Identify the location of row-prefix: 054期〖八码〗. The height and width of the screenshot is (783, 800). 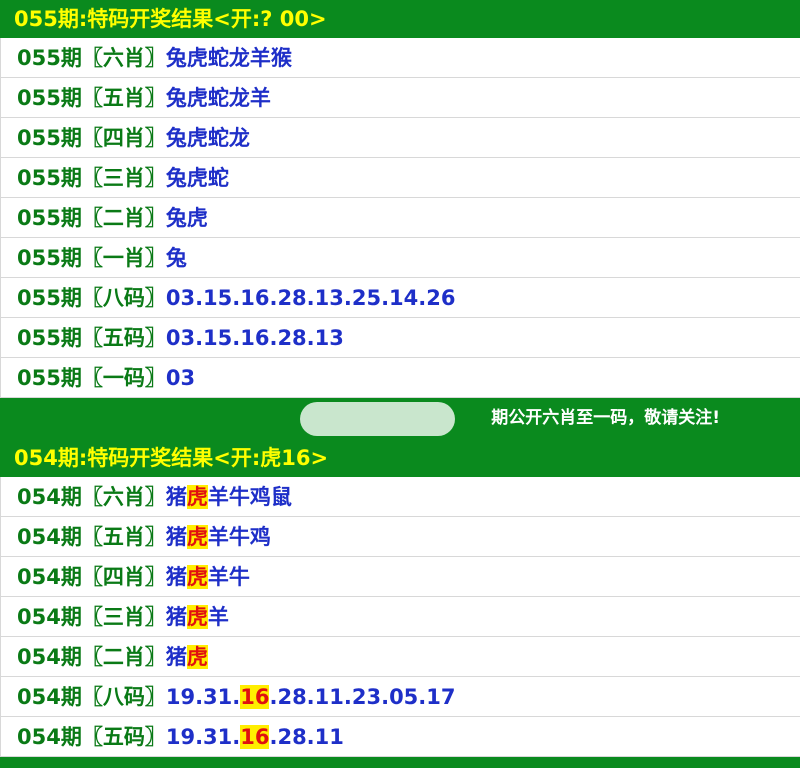
(91, 697).